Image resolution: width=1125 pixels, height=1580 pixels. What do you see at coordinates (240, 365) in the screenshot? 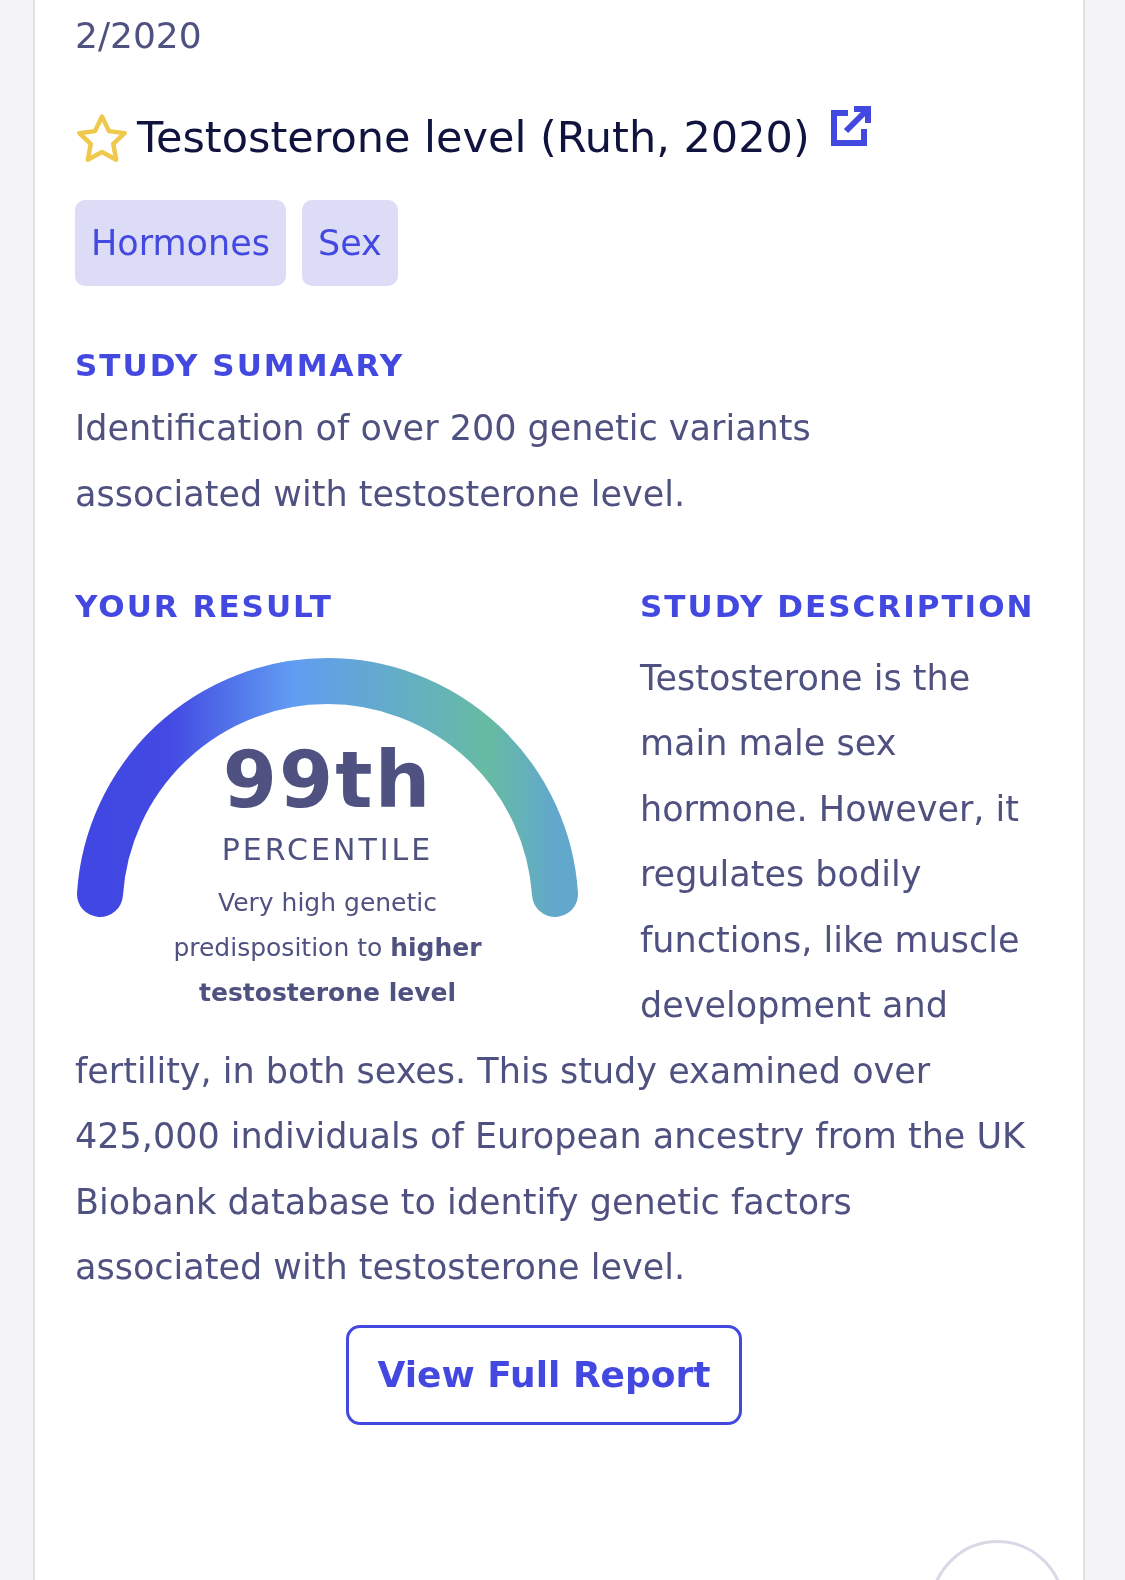
I see `section-heading: STUDY SUMMARY` at bounding box center [240, 365].